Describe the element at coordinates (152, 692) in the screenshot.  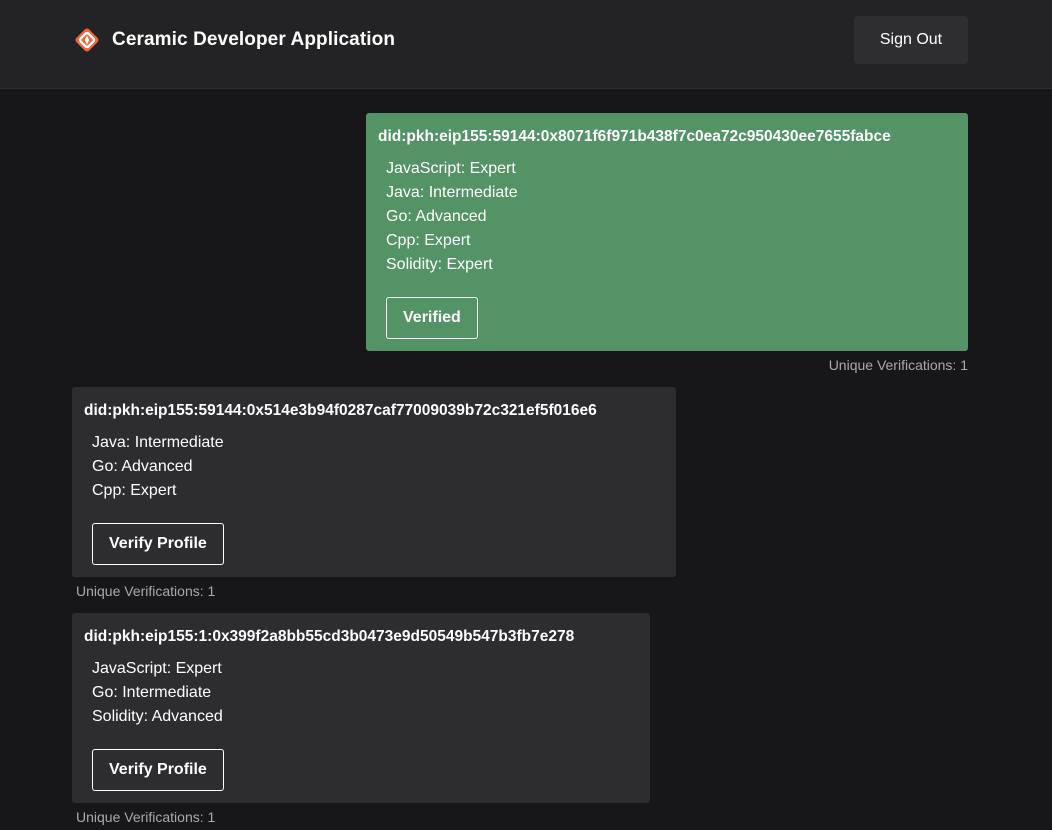
I see `skill-item: Go: Intermediate` at that location.